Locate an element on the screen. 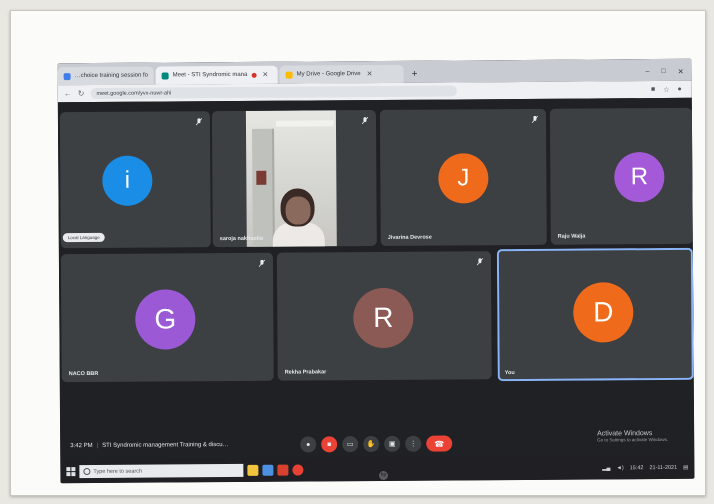  more-icon: ⋮ is located at coordinates (413, 444).